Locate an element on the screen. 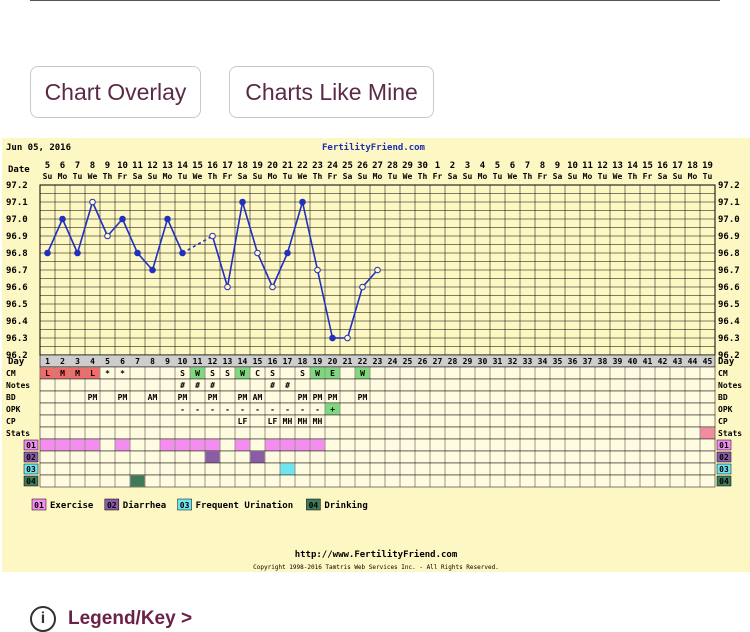  y-tick-left: 96.6 is located at coordinates (17, 288).